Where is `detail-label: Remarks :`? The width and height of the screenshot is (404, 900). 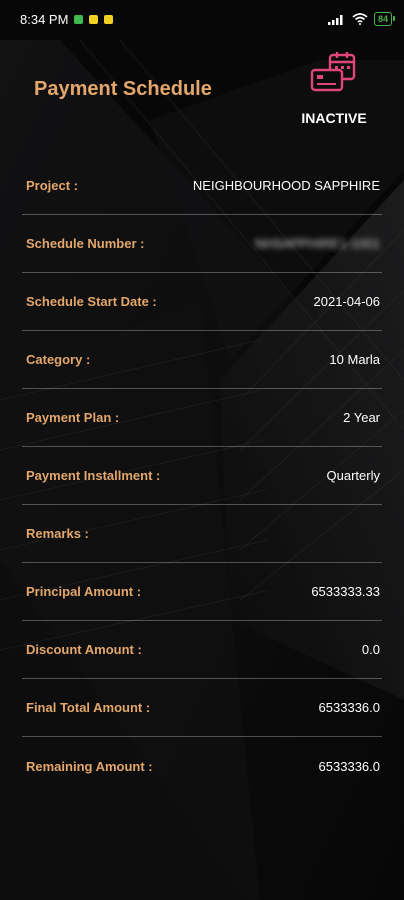 detail-label: Remarks : is located at coordinates (57, 533).